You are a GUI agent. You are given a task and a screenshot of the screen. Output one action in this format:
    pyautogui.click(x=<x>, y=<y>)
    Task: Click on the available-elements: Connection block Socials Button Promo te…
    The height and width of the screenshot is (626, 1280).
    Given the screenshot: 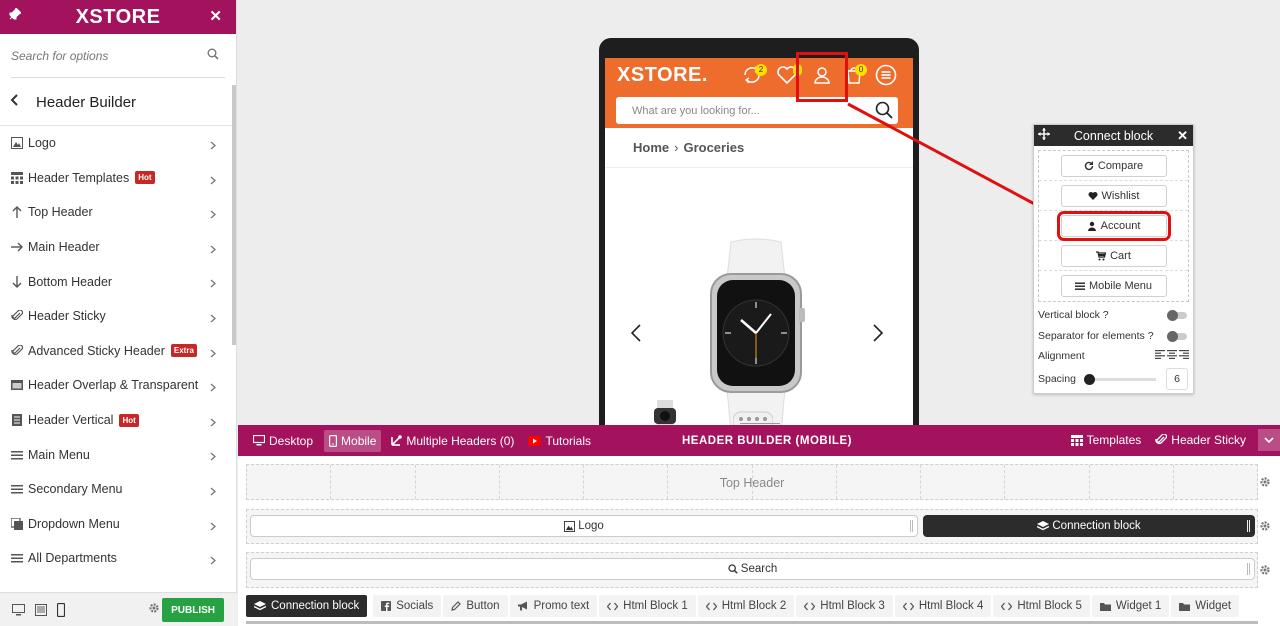 What is the action you would take?
    pyautogui.click(x=743, y=606)
    